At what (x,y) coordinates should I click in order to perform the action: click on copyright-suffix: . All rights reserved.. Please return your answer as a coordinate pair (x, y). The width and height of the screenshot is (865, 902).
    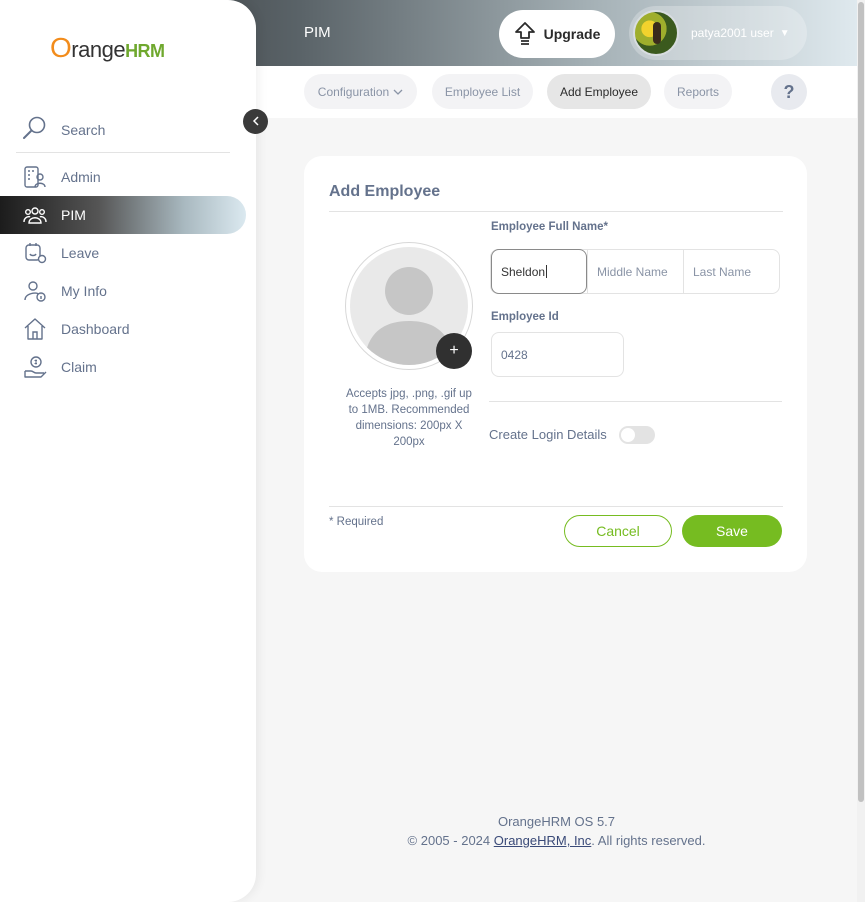
    Looking at the image, I should click on (648, 840).